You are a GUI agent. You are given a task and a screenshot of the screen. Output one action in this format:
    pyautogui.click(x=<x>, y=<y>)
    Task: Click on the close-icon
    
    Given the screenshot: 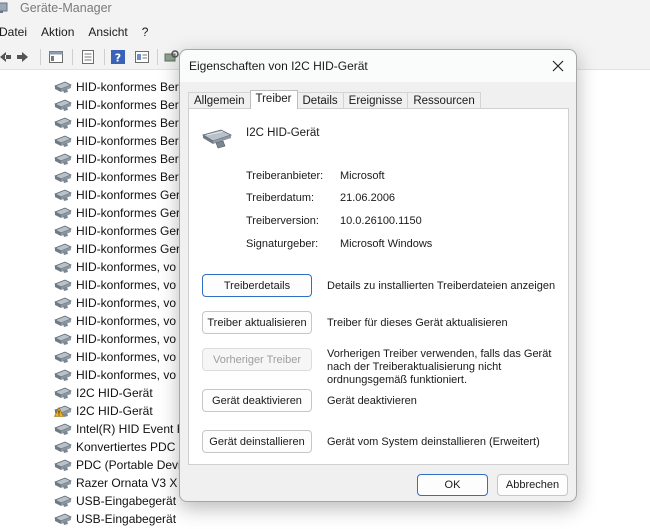 What is the action you would take?
    pyautogui.click(x=558, y=66)
    